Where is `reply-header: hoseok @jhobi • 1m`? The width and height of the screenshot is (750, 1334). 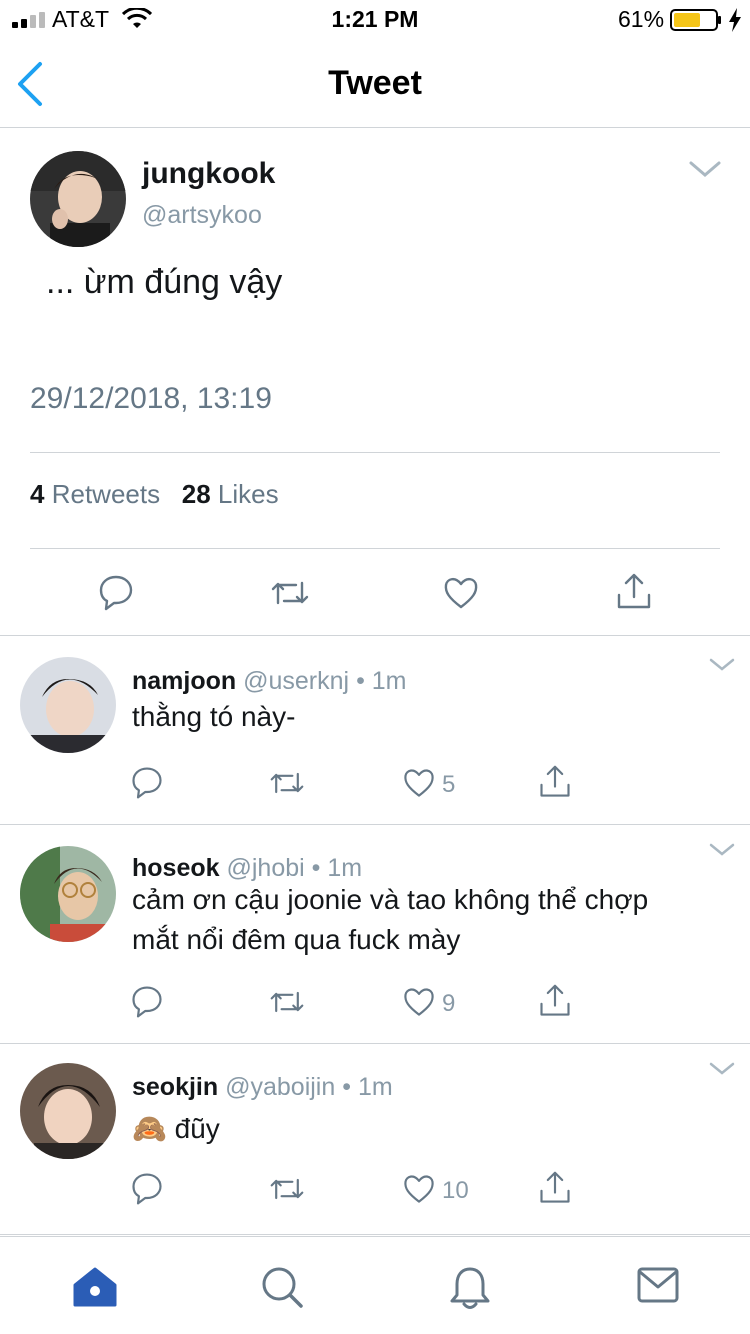
reply-header: hoseok @jhobi • 1m is located at coordinates (247, 868).